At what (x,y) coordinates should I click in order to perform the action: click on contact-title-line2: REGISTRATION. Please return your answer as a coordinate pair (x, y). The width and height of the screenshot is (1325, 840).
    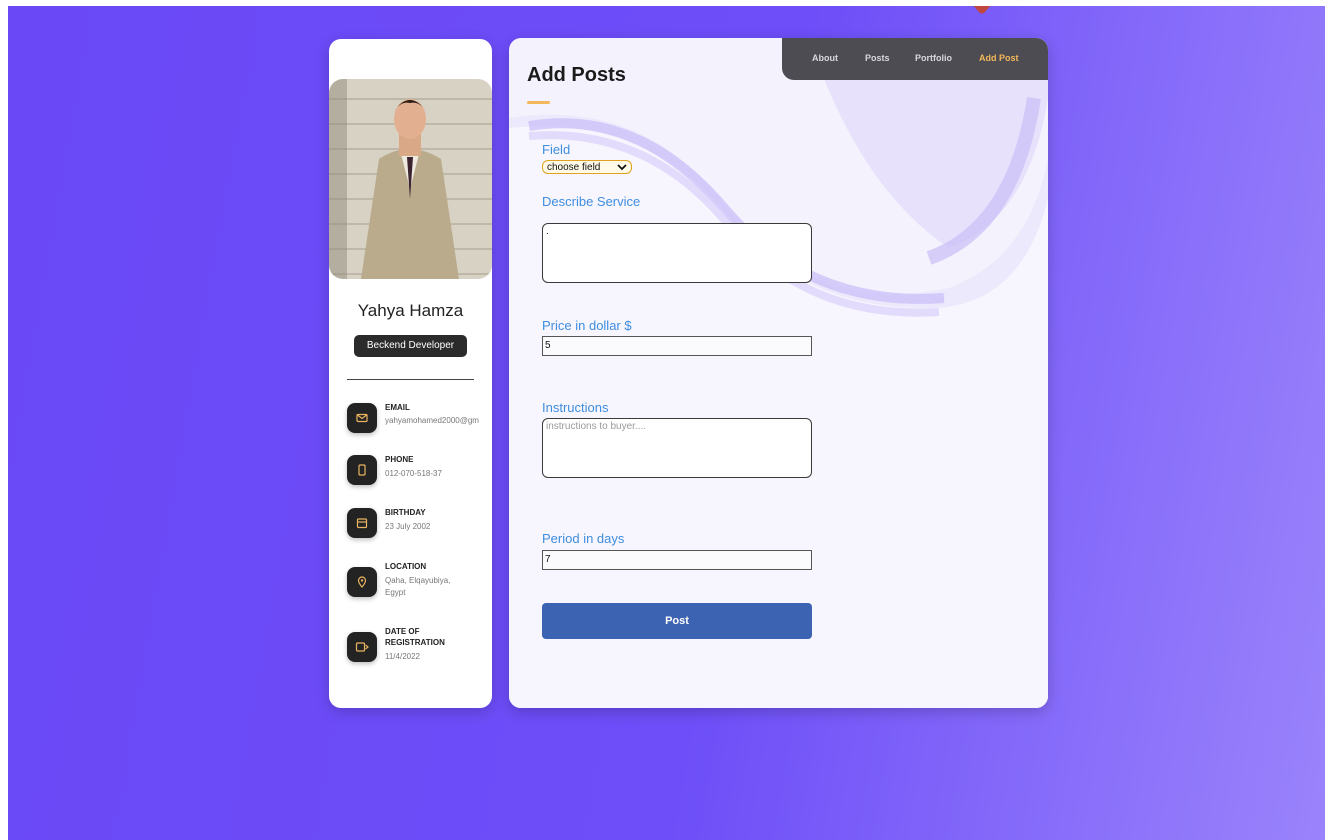
    Looking at the image, I should click on (415, 642).